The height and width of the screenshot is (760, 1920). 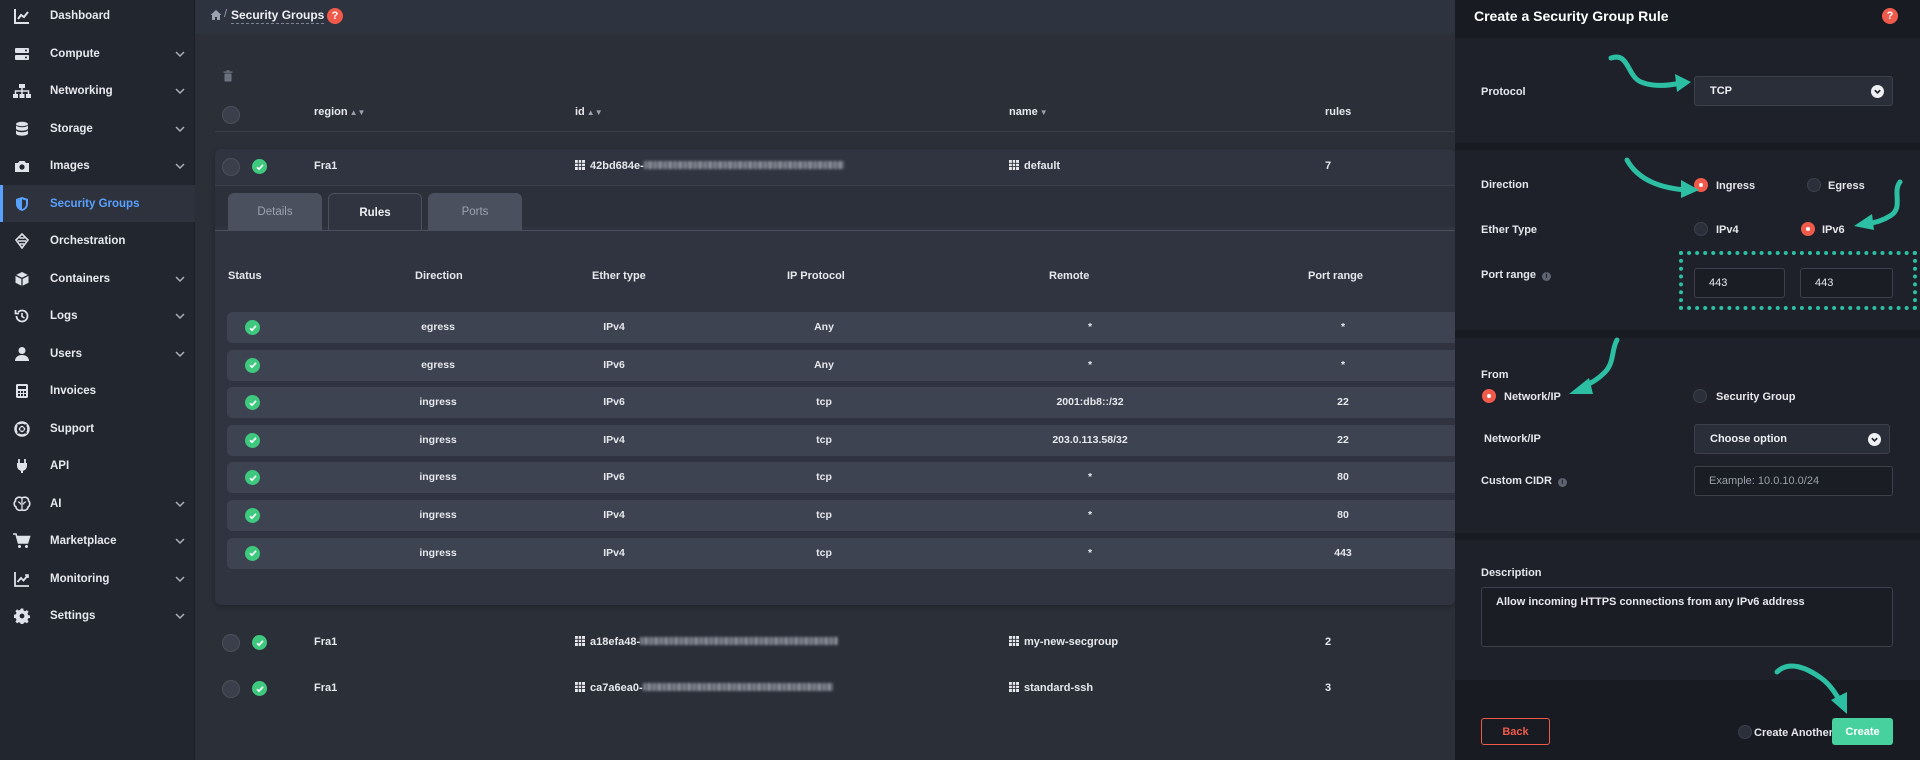 I want to click on network-ip-radio-label: Network/IP, so click(x=1532, y=397).